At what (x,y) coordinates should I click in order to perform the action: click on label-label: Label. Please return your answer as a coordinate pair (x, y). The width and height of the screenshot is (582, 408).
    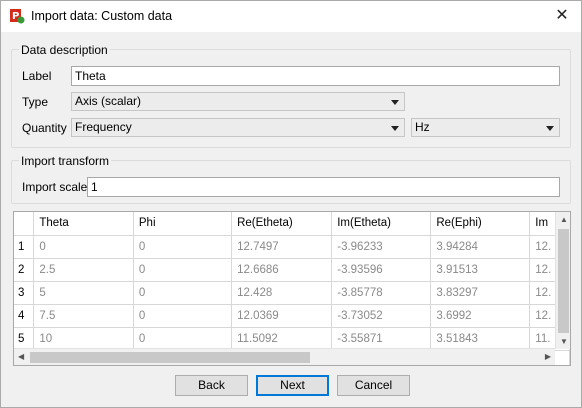
    Looking at the image, I should click on (37, 76).